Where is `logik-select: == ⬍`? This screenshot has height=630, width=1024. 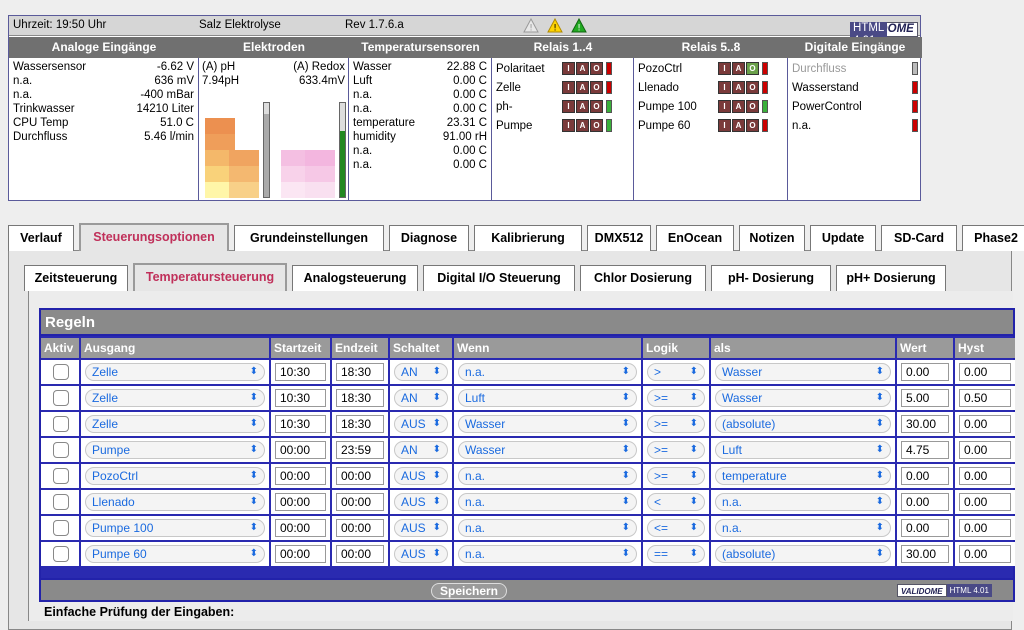 logik-select: == ⬍ is located at coordinates (676, 554).